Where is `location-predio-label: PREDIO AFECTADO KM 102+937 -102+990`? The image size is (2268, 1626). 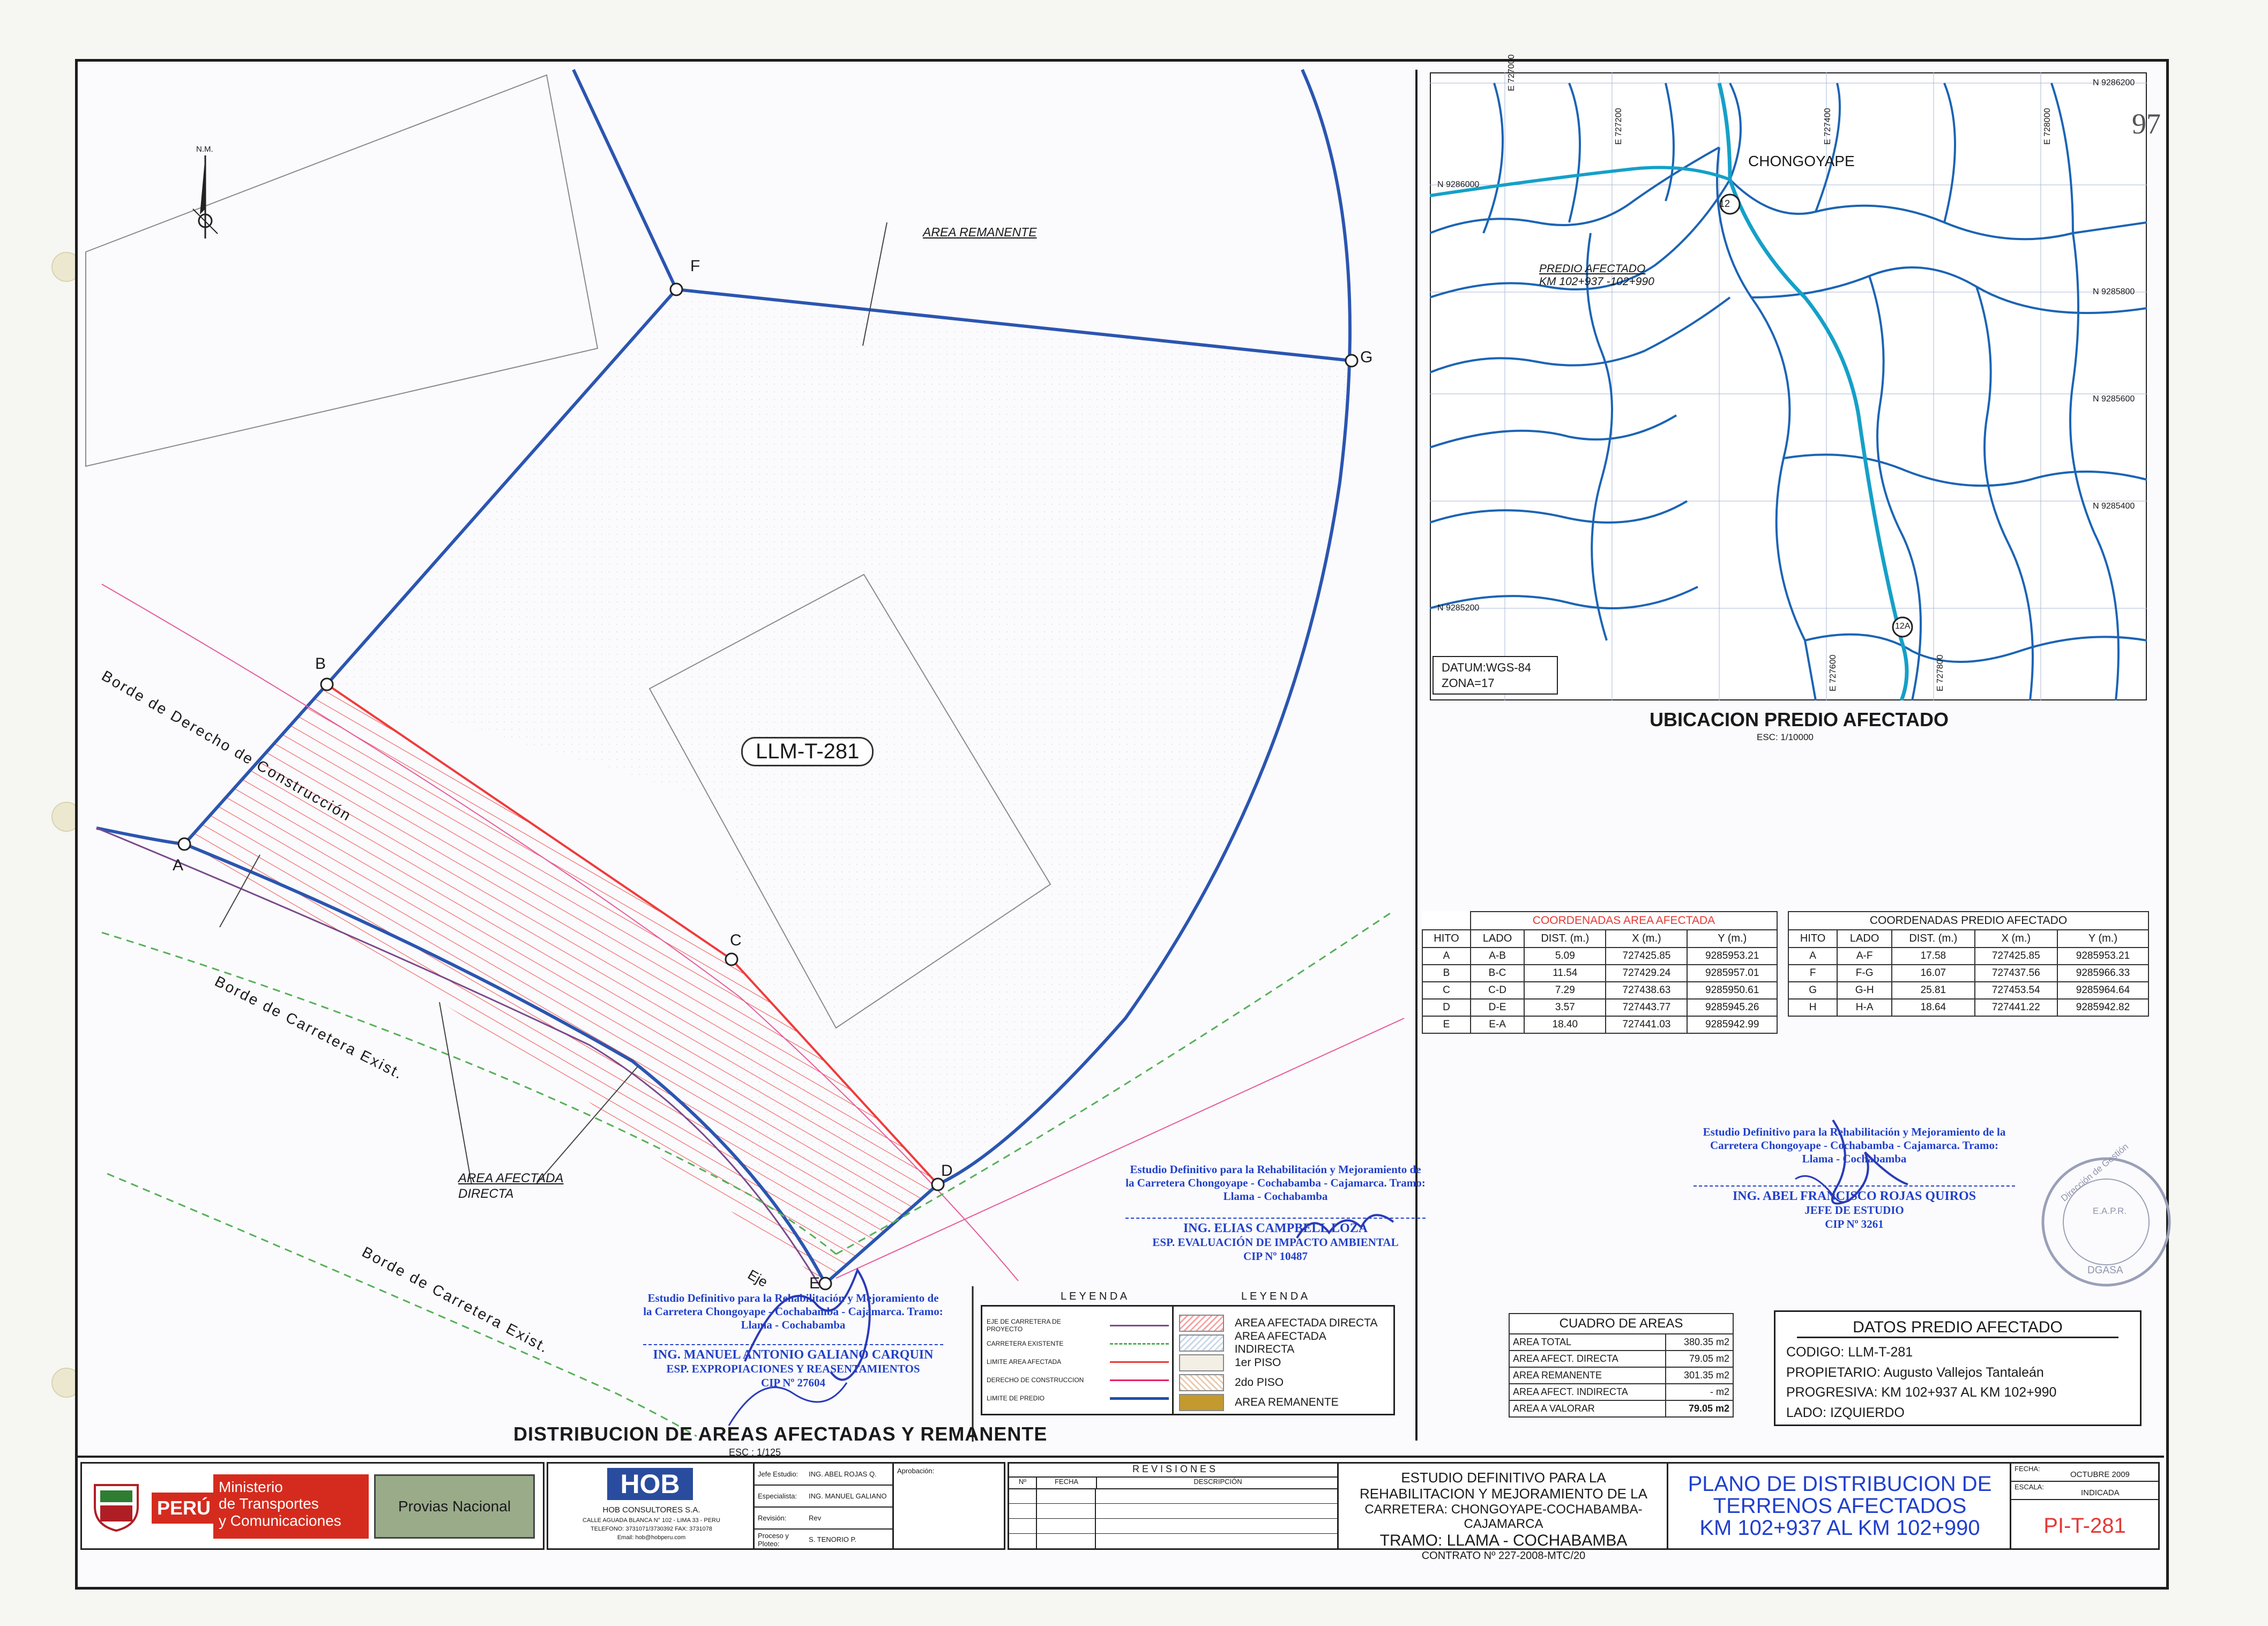 location-predio-label: PREDIO AFECTADO KM 102+937 -102+990 is located at coordinates (1597, 275).